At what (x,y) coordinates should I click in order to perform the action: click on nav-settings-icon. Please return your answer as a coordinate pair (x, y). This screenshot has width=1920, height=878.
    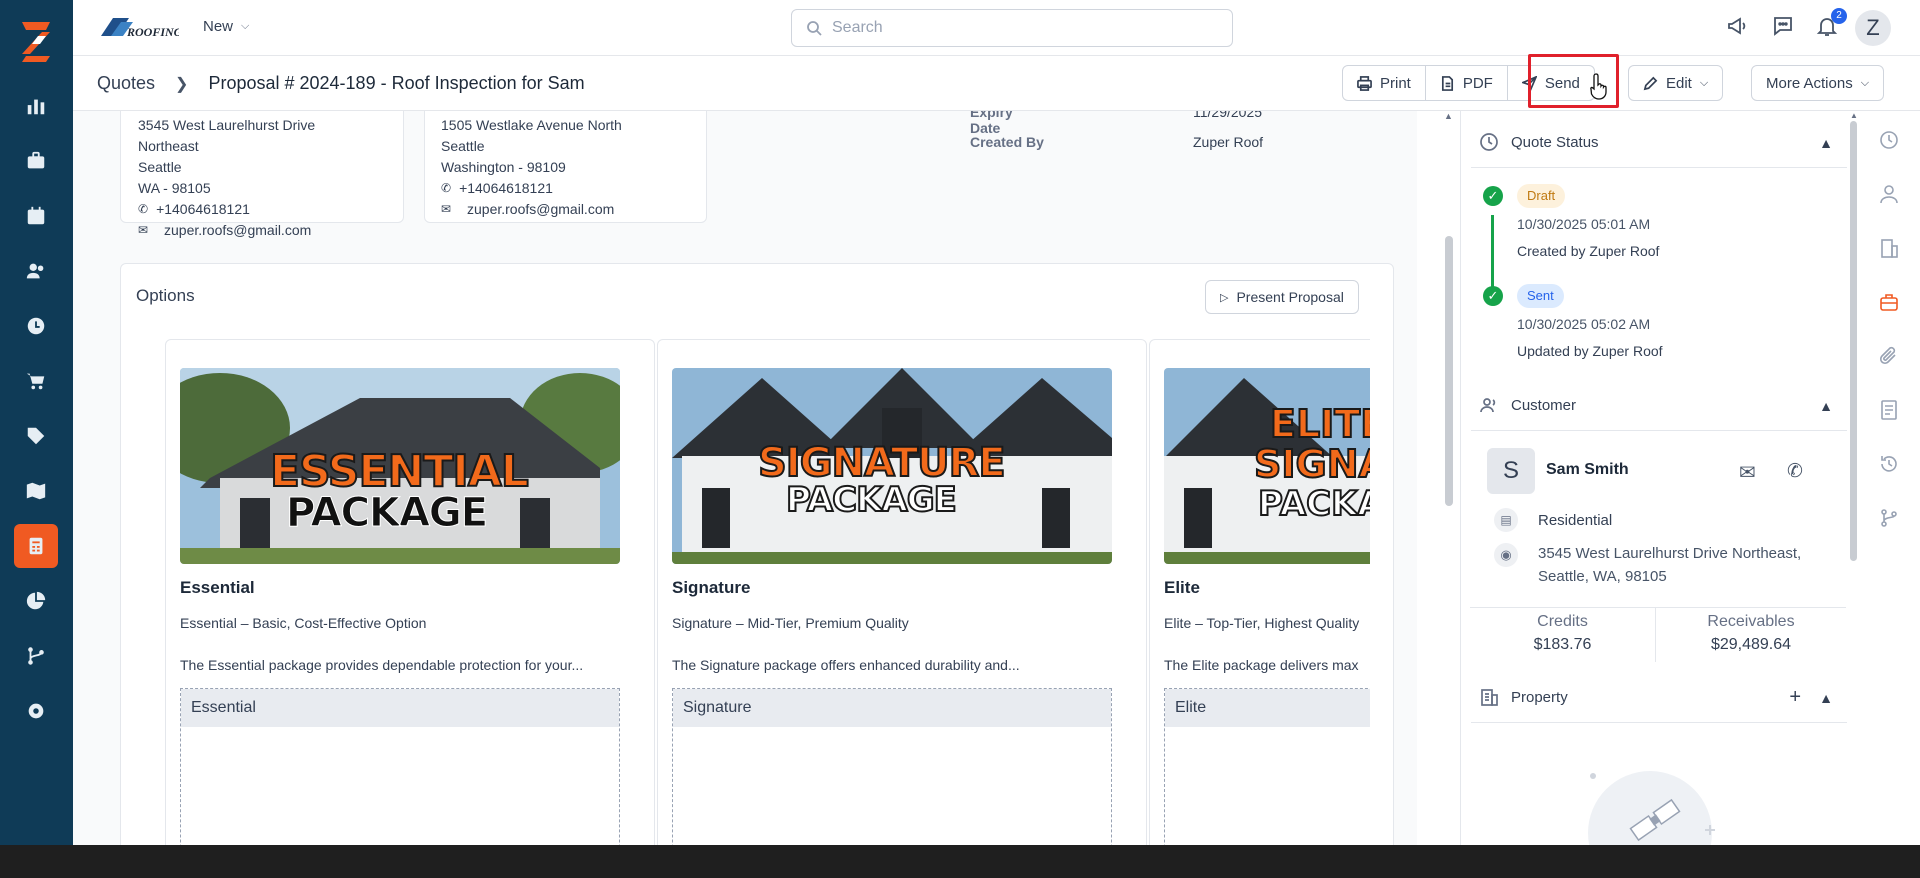
    Looking at the image, I should click on (36, 711).